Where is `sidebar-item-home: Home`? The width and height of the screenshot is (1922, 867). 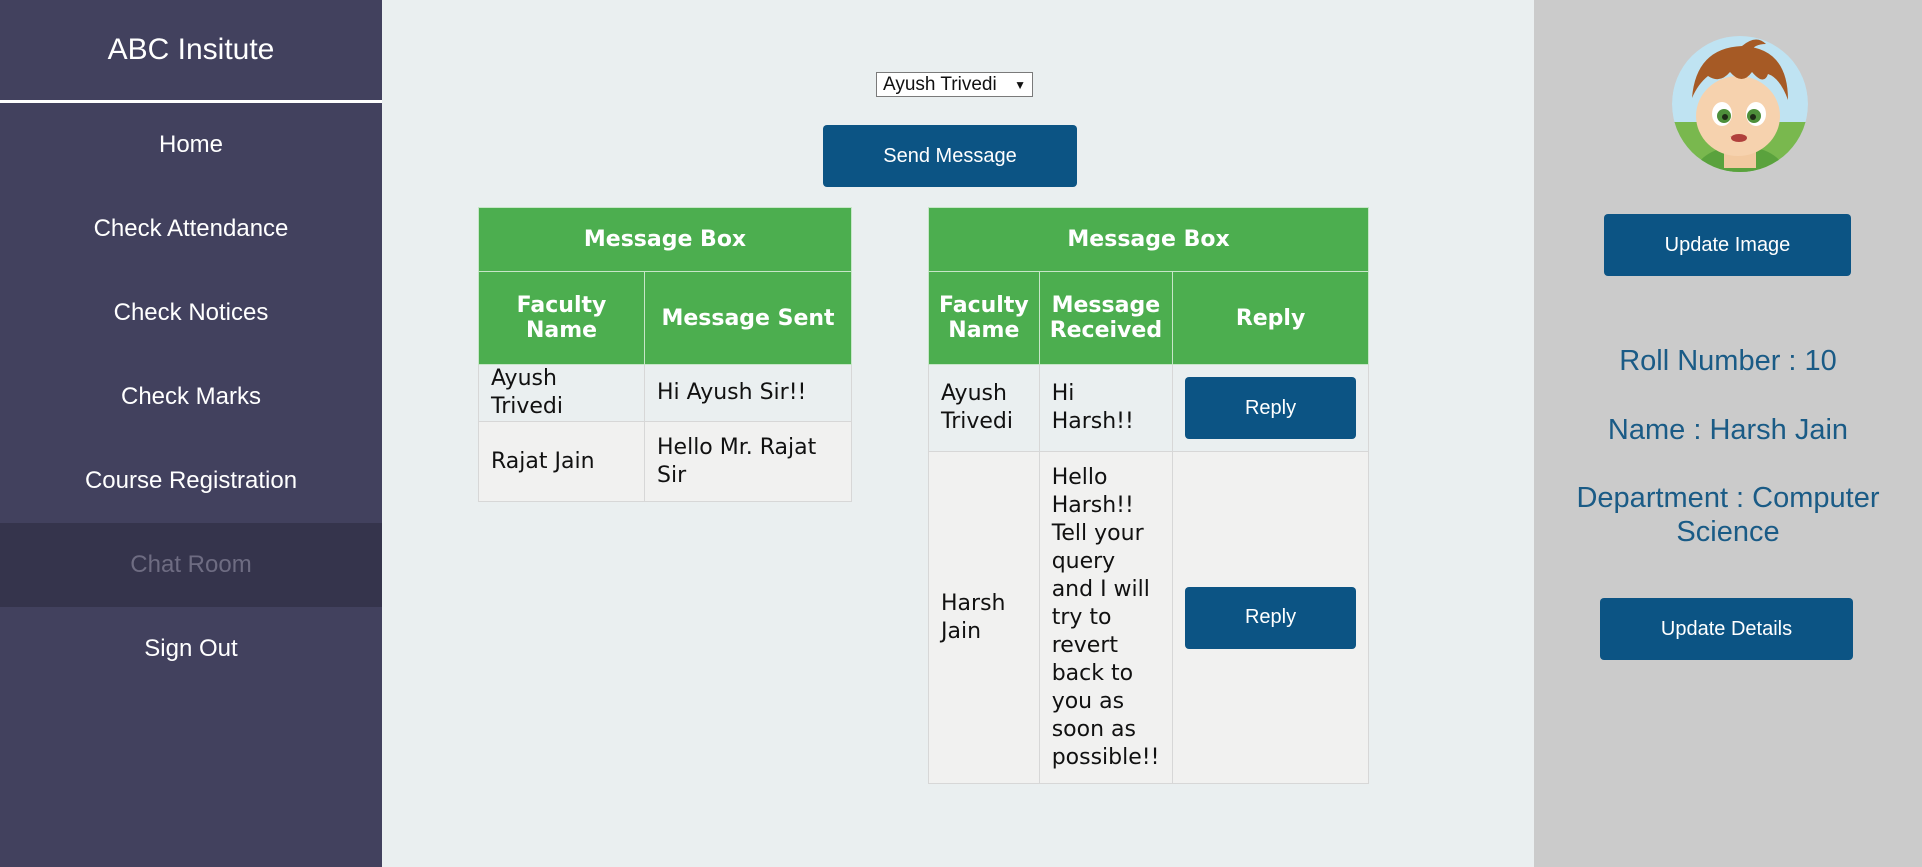
sidebar-item-home: Home is located at coordinates (191, 145).